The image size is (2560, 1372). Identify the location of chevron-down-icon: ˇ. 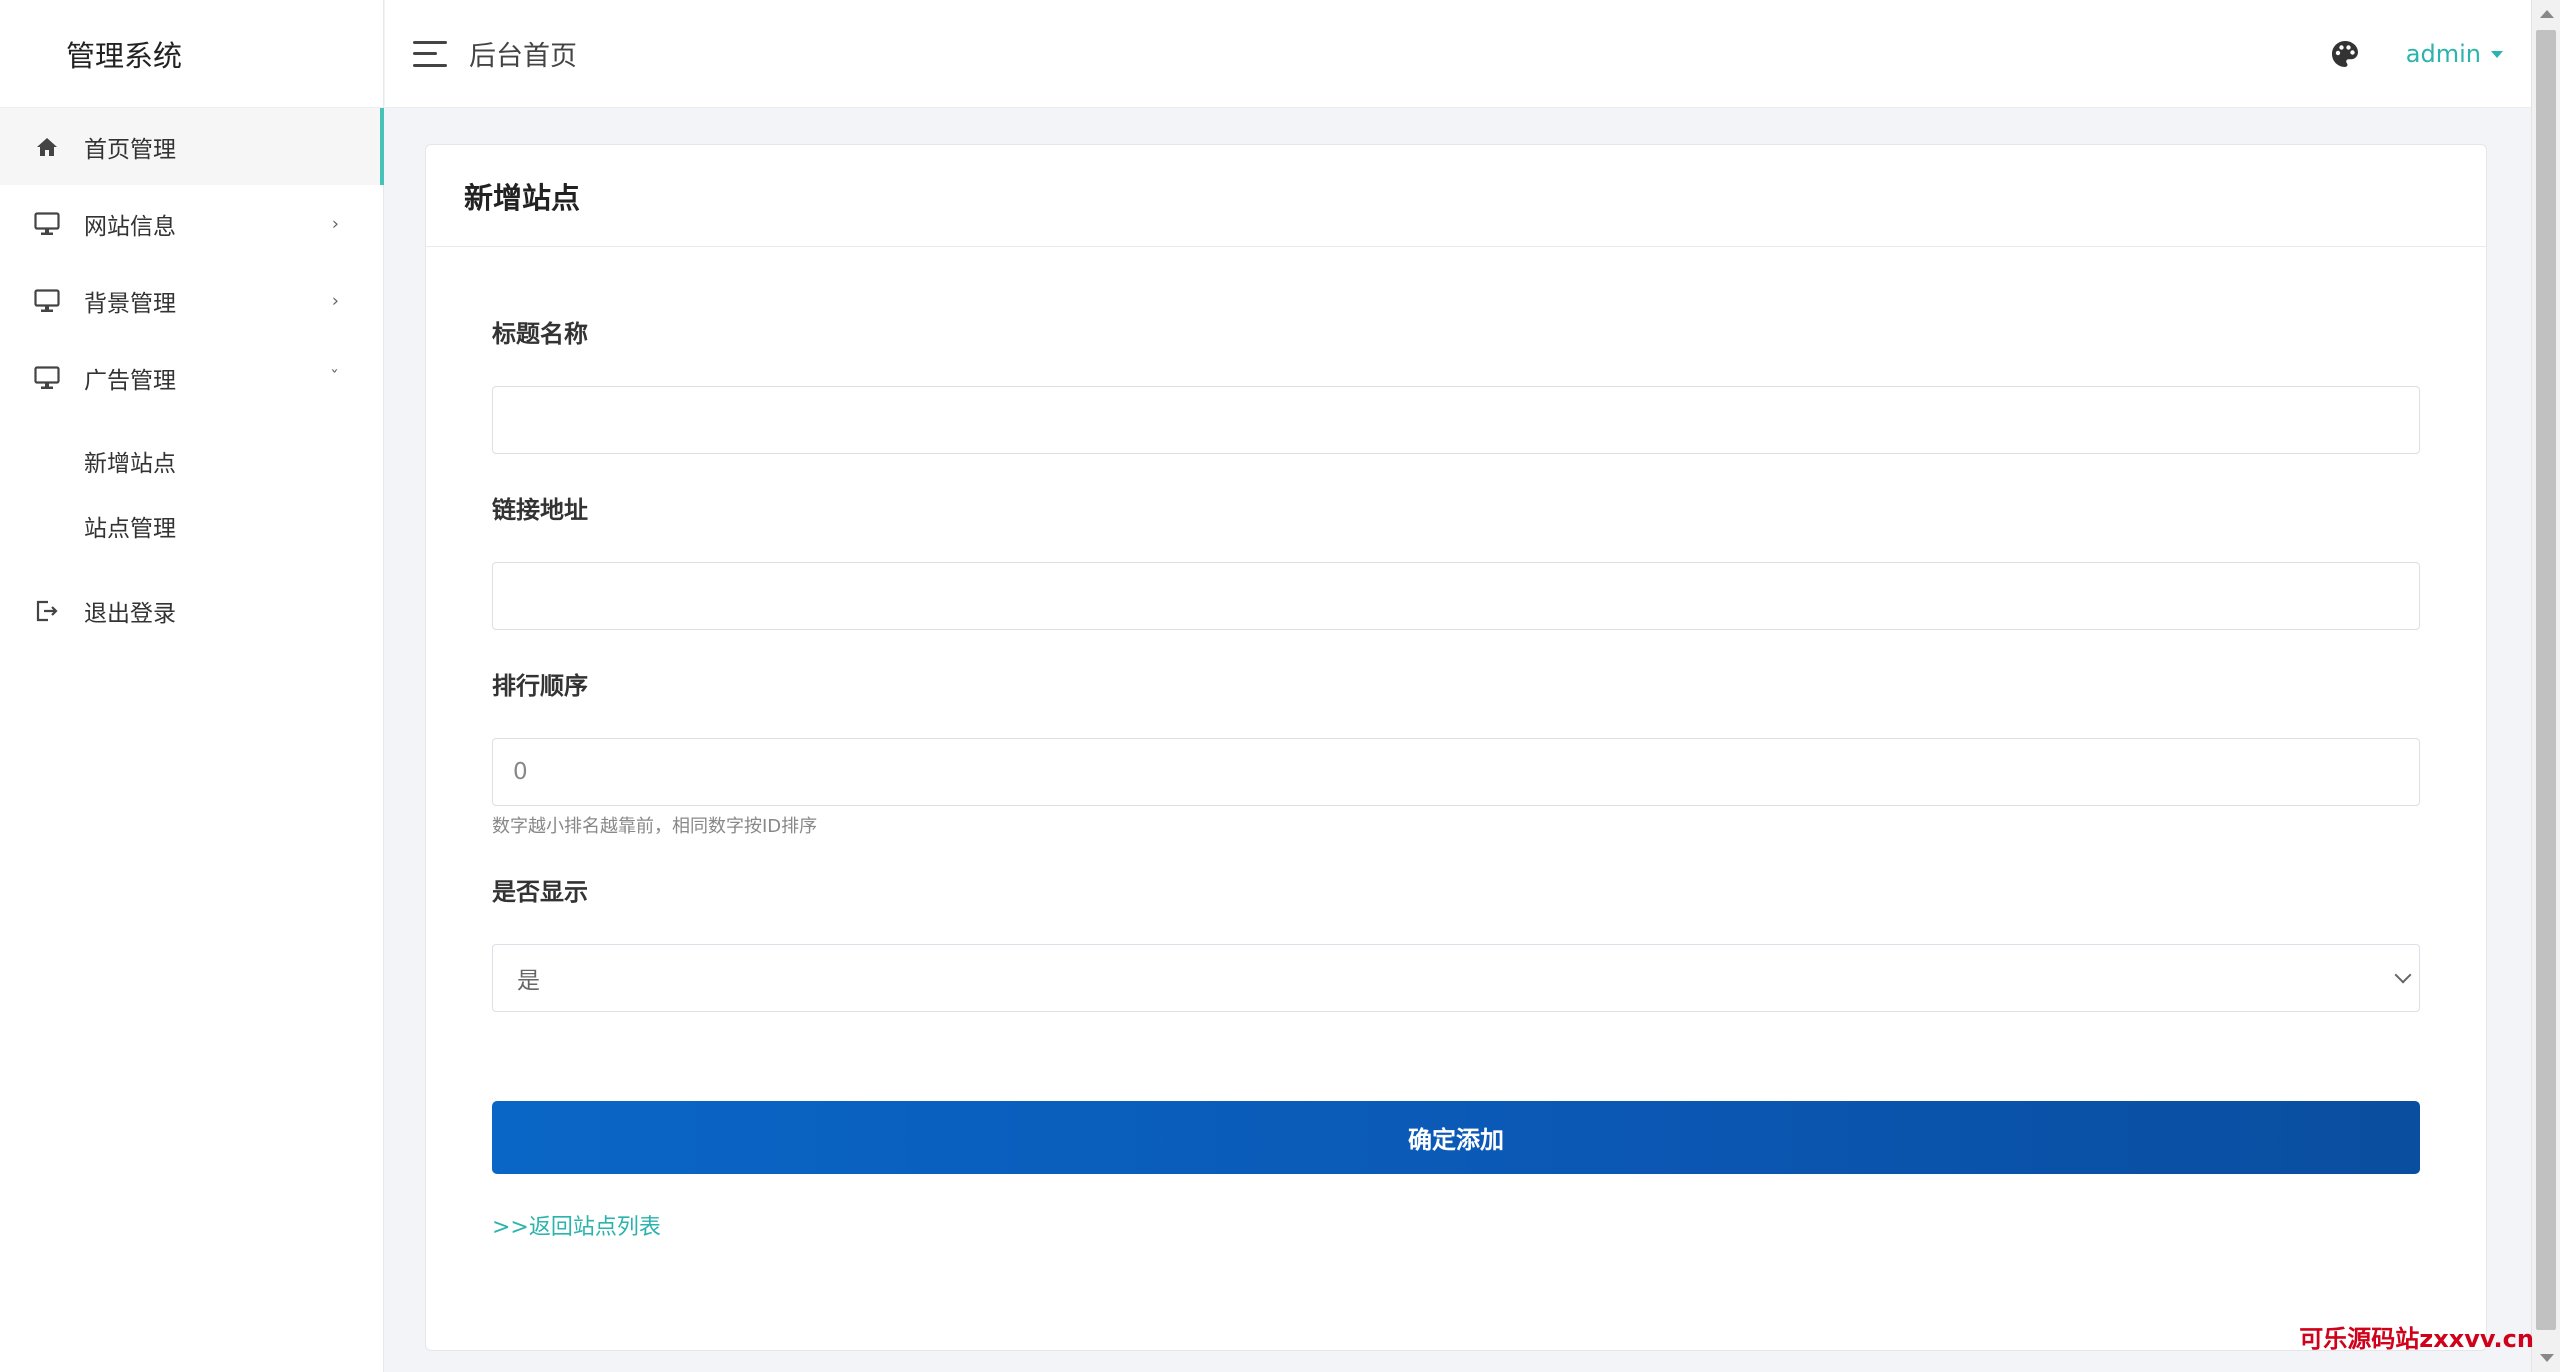
(334, 377).